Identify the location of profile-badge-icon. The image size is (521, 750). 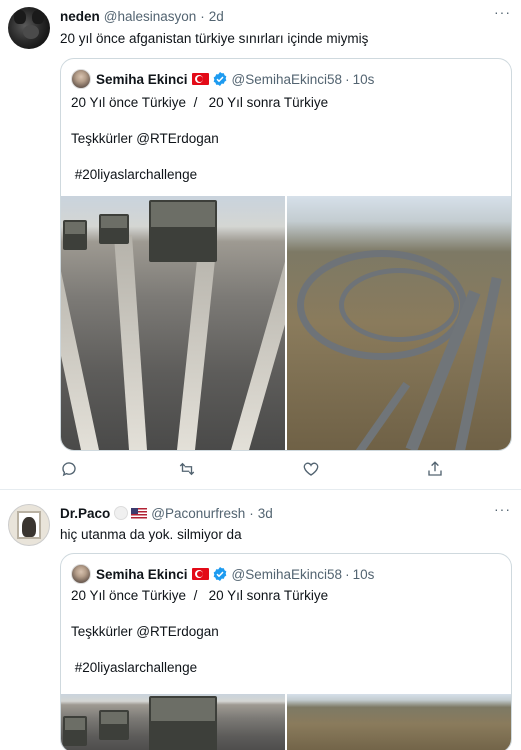
(121, 513).